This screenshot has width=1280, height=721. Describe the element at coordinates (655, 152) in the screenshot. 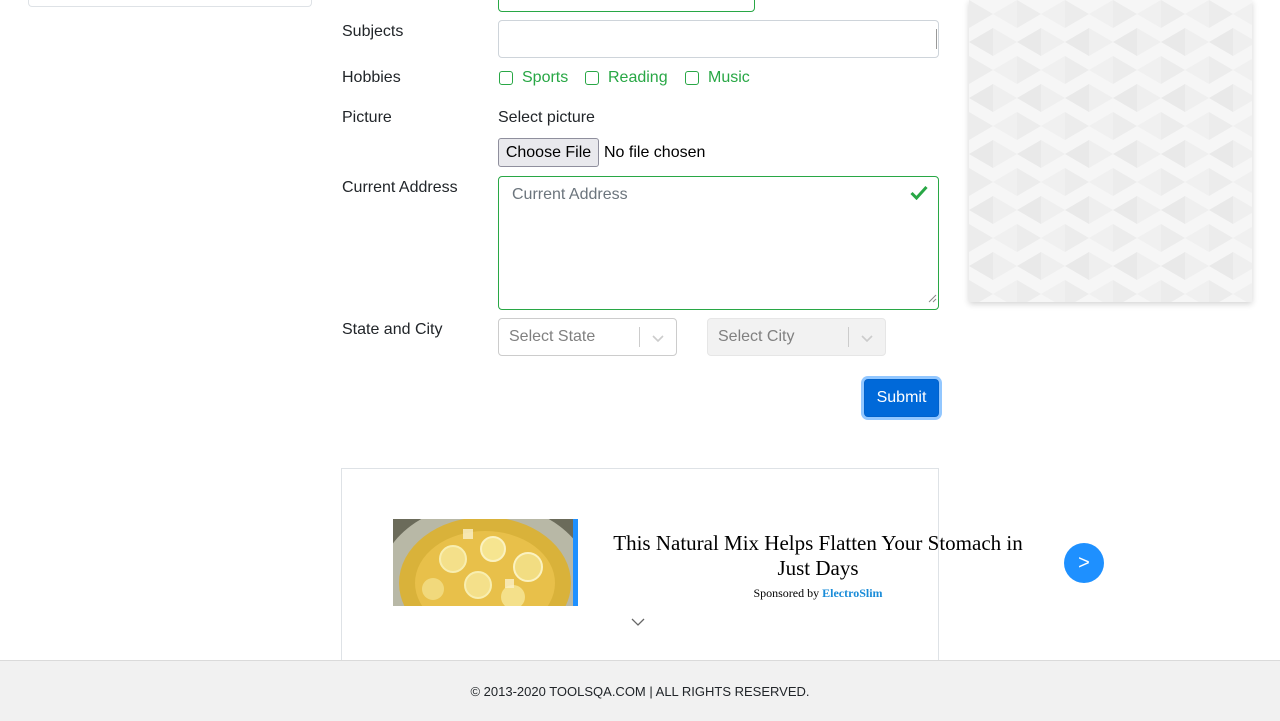

I see `no-file-text: No file chosen` at that location.